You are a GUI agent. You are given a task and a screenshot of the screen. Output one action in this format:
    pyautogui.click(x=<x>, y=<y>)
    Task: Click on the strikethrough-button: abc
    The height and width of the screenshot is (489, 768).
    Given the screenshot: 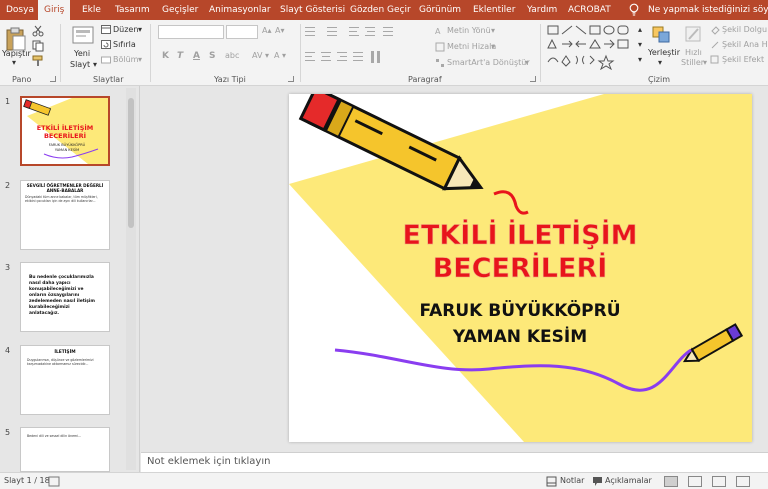 What is the action you would take?
    pyautogui.click(x=232, y=55)
    